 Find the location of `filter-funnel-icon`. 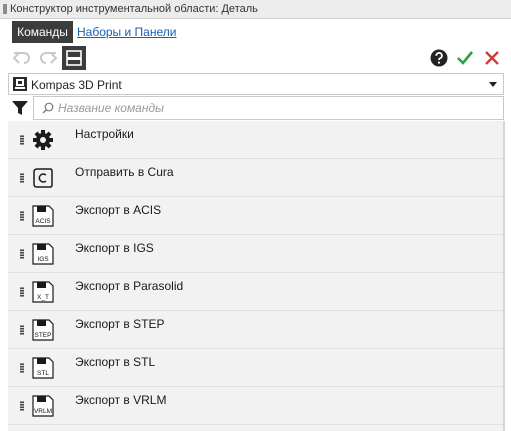

filter-funnel-icon is located at coordinates (20, 108).